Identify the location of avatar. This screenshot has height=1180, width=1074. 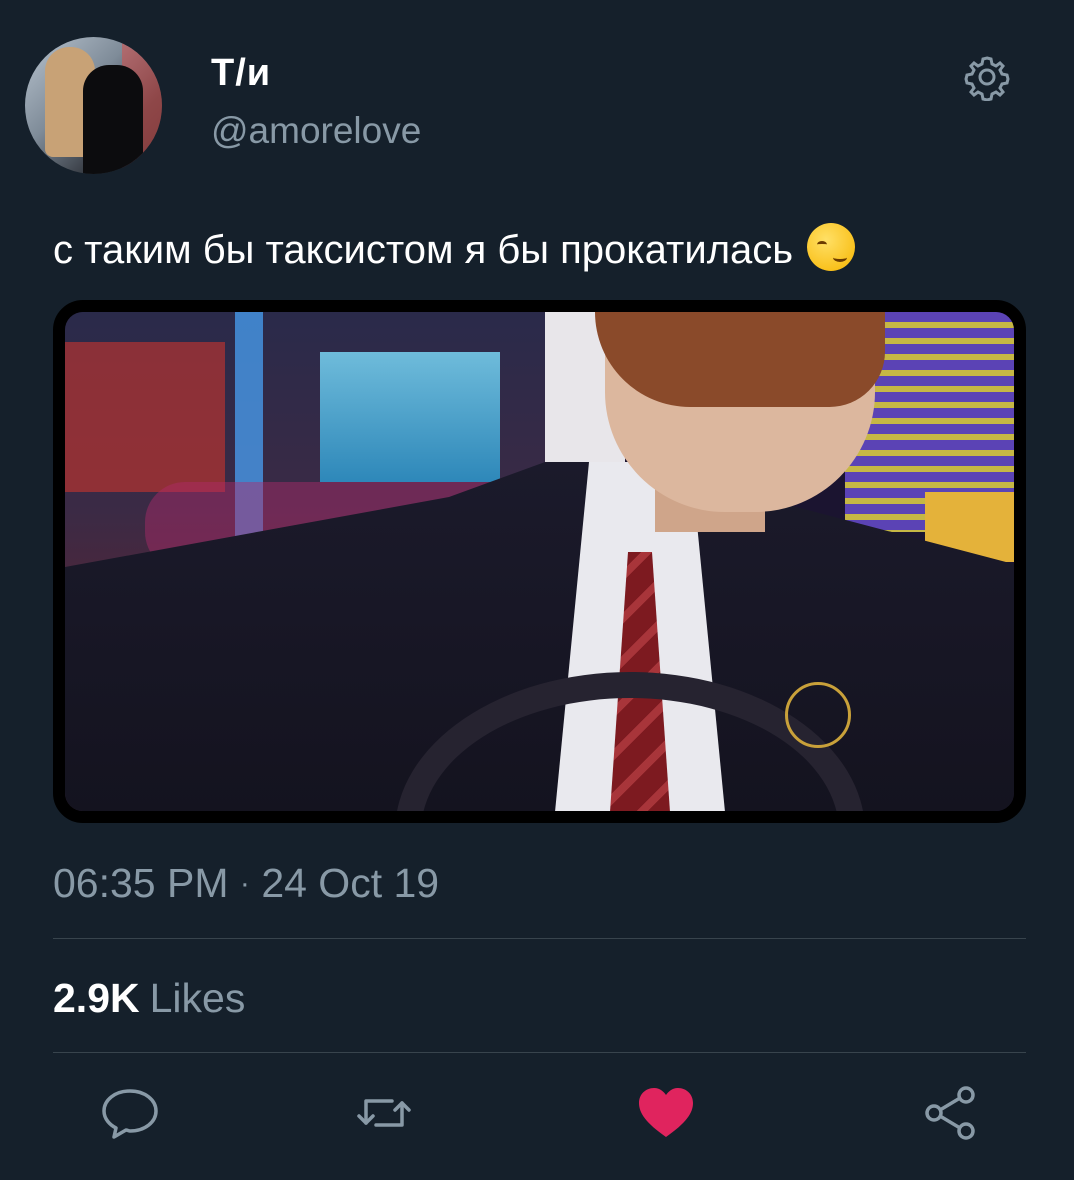
(93, 105).